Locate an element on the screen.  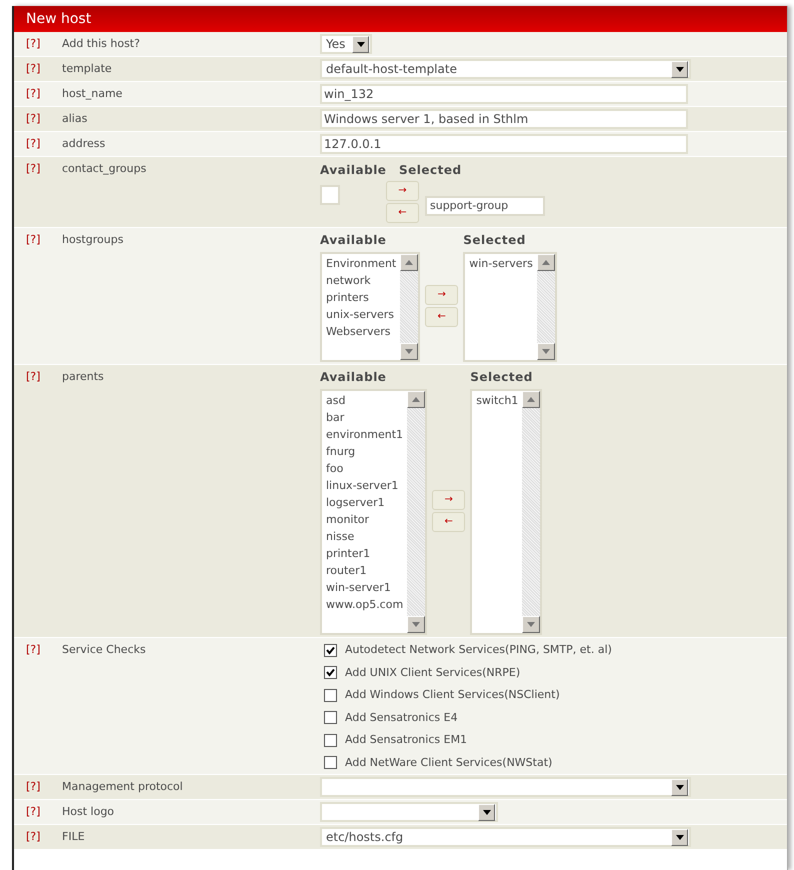
field-label: host_name is located at coordinates (93, 94).